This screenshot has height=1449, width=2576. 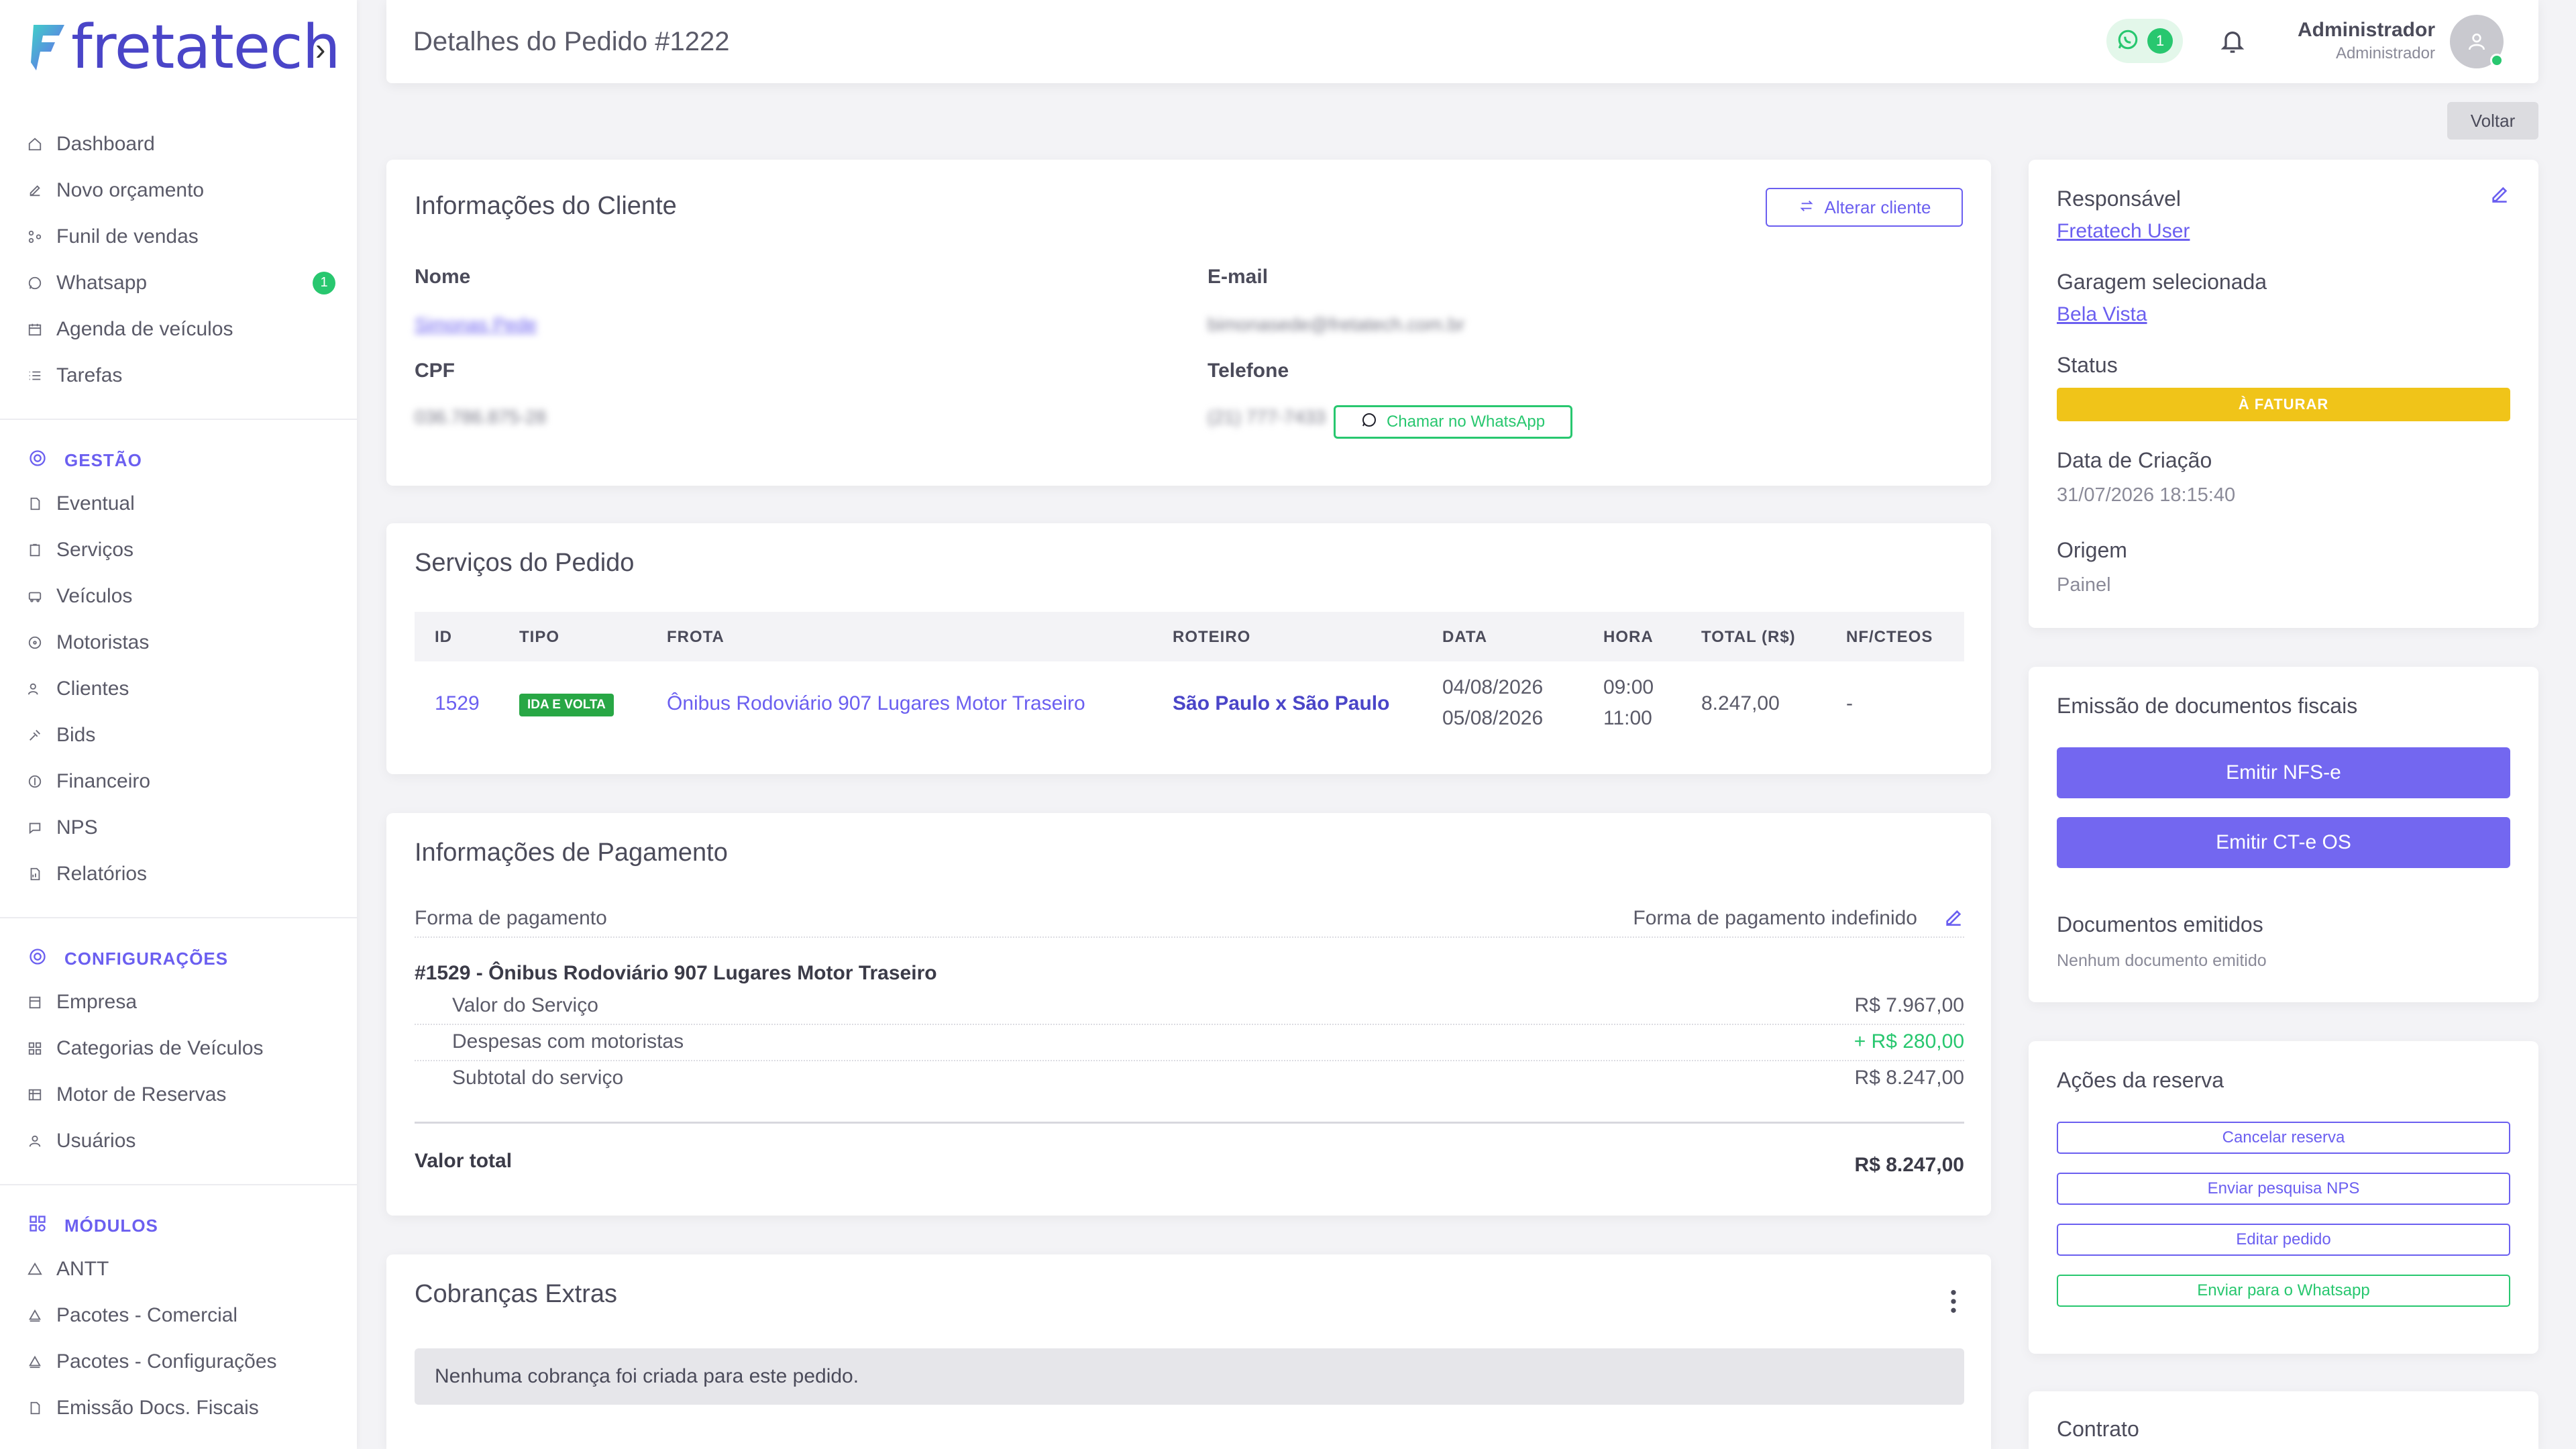 I want to click on brand-logo: fretatech, so click(x=185, y=47).